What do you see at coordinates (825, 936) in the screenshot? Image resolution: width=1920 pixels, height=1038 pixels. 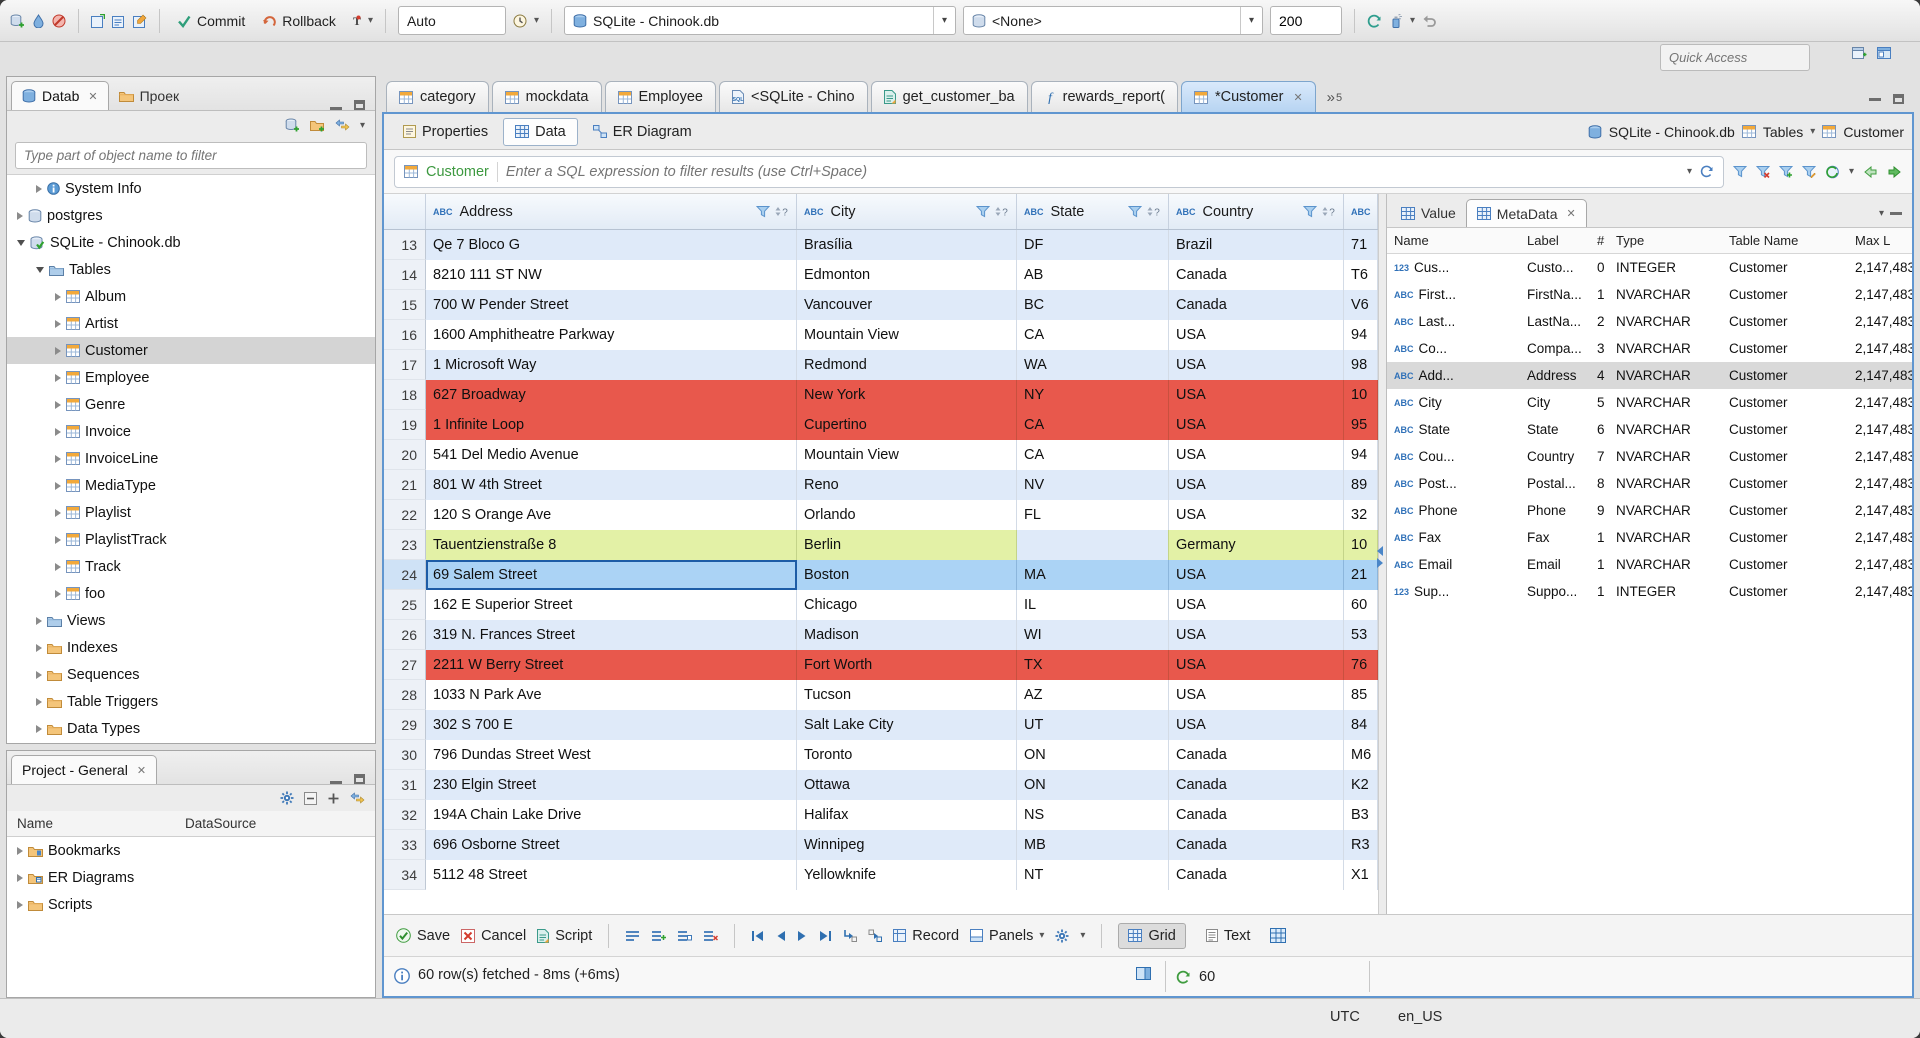 I see `last-row-icon` at bounding box center [825, 936].